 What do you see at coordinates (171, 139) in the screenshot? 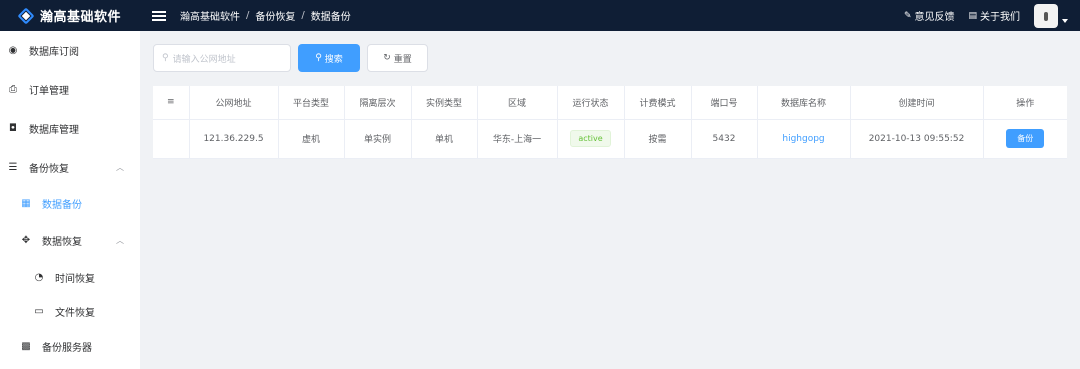
I see `table-cell-empty` at bounding box center [171, 139].